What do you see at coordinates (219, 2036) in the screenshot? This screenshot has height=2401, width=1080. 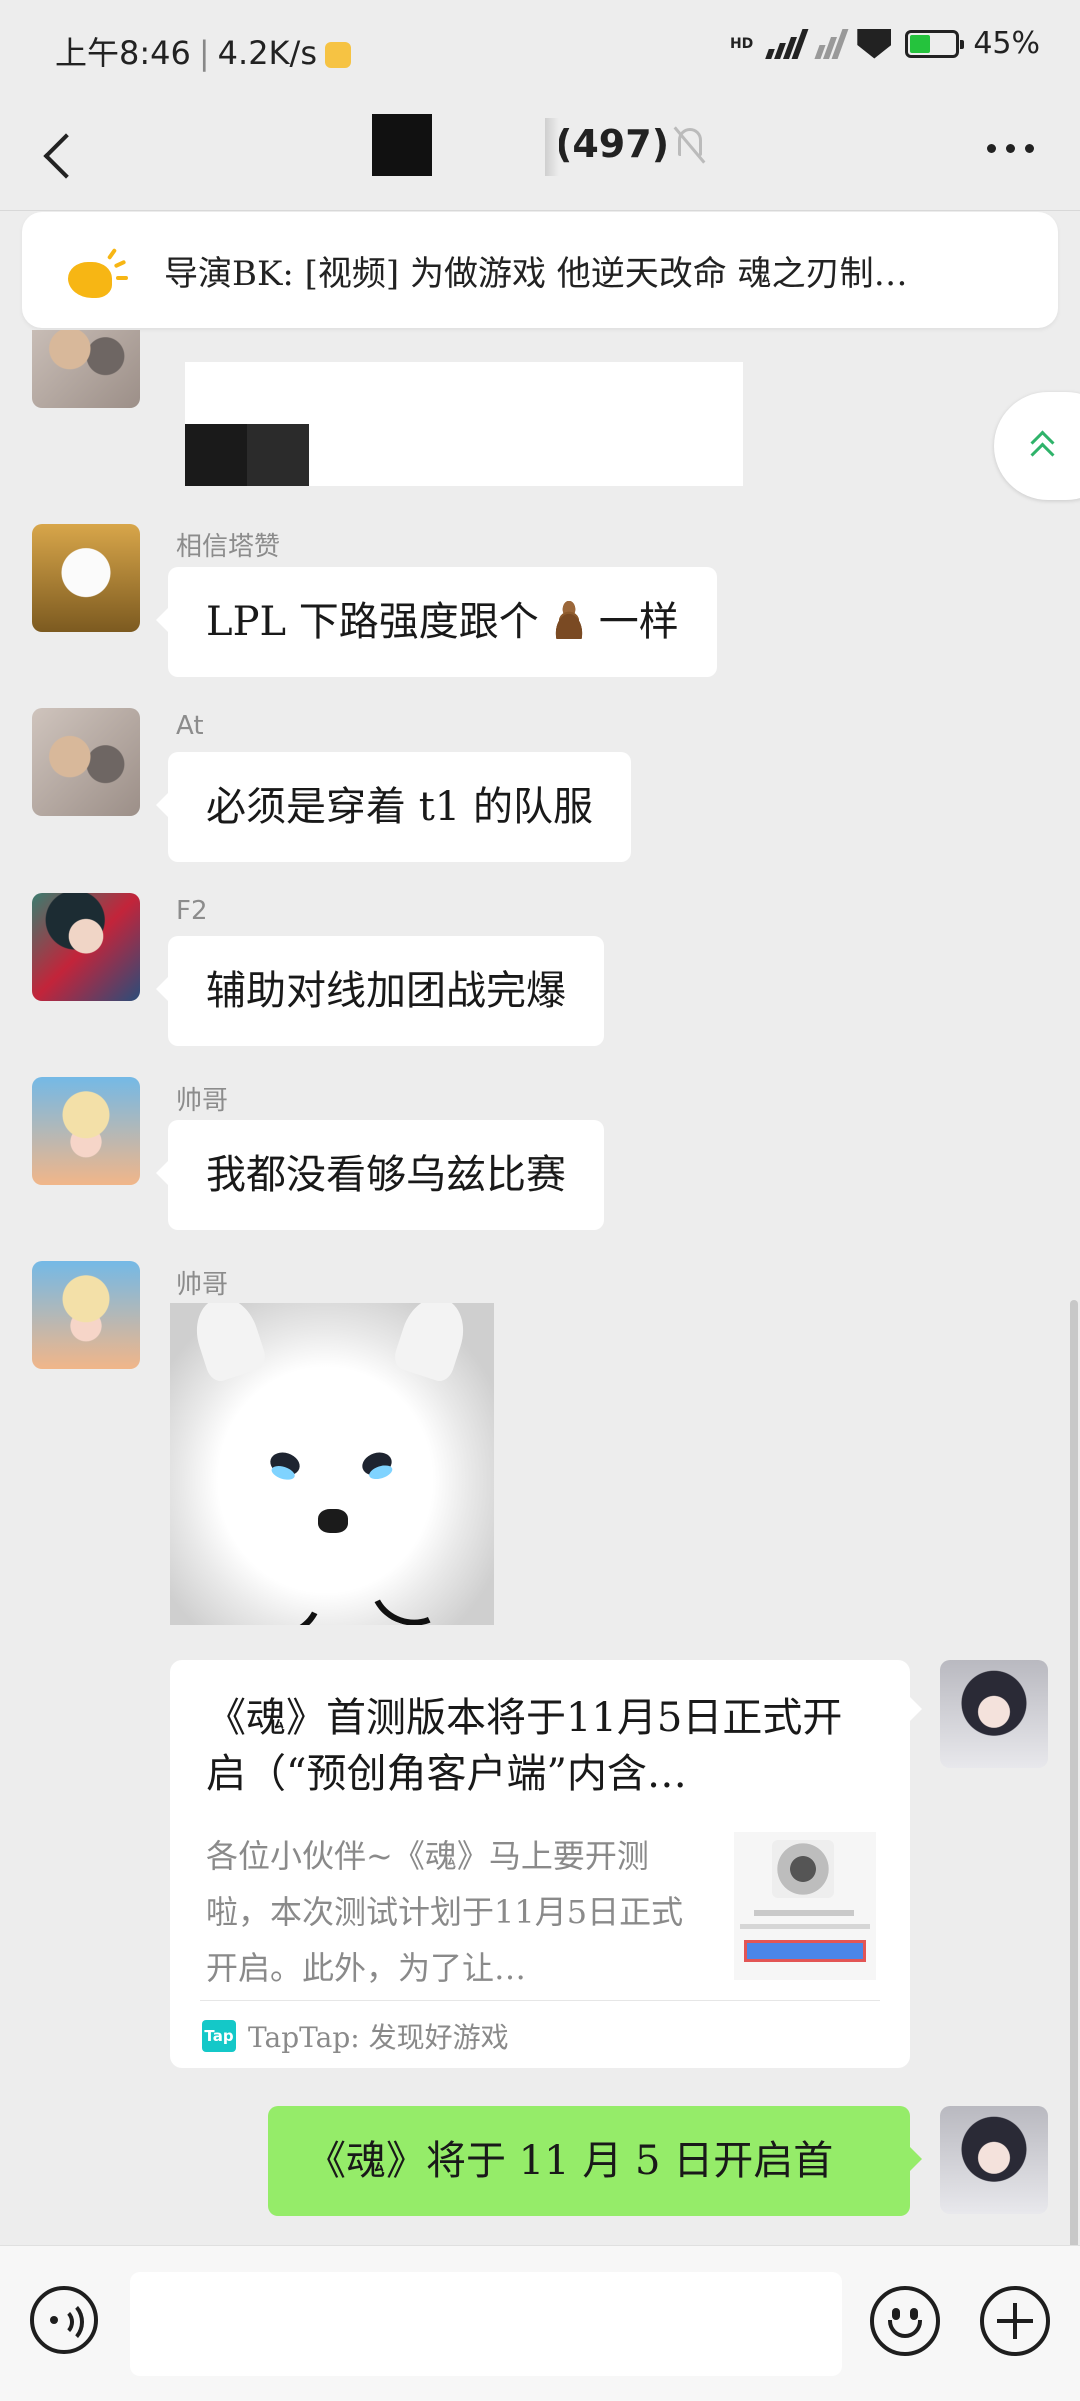 I see `taptap-icon: Tap` at bounding box center [219, 2036].